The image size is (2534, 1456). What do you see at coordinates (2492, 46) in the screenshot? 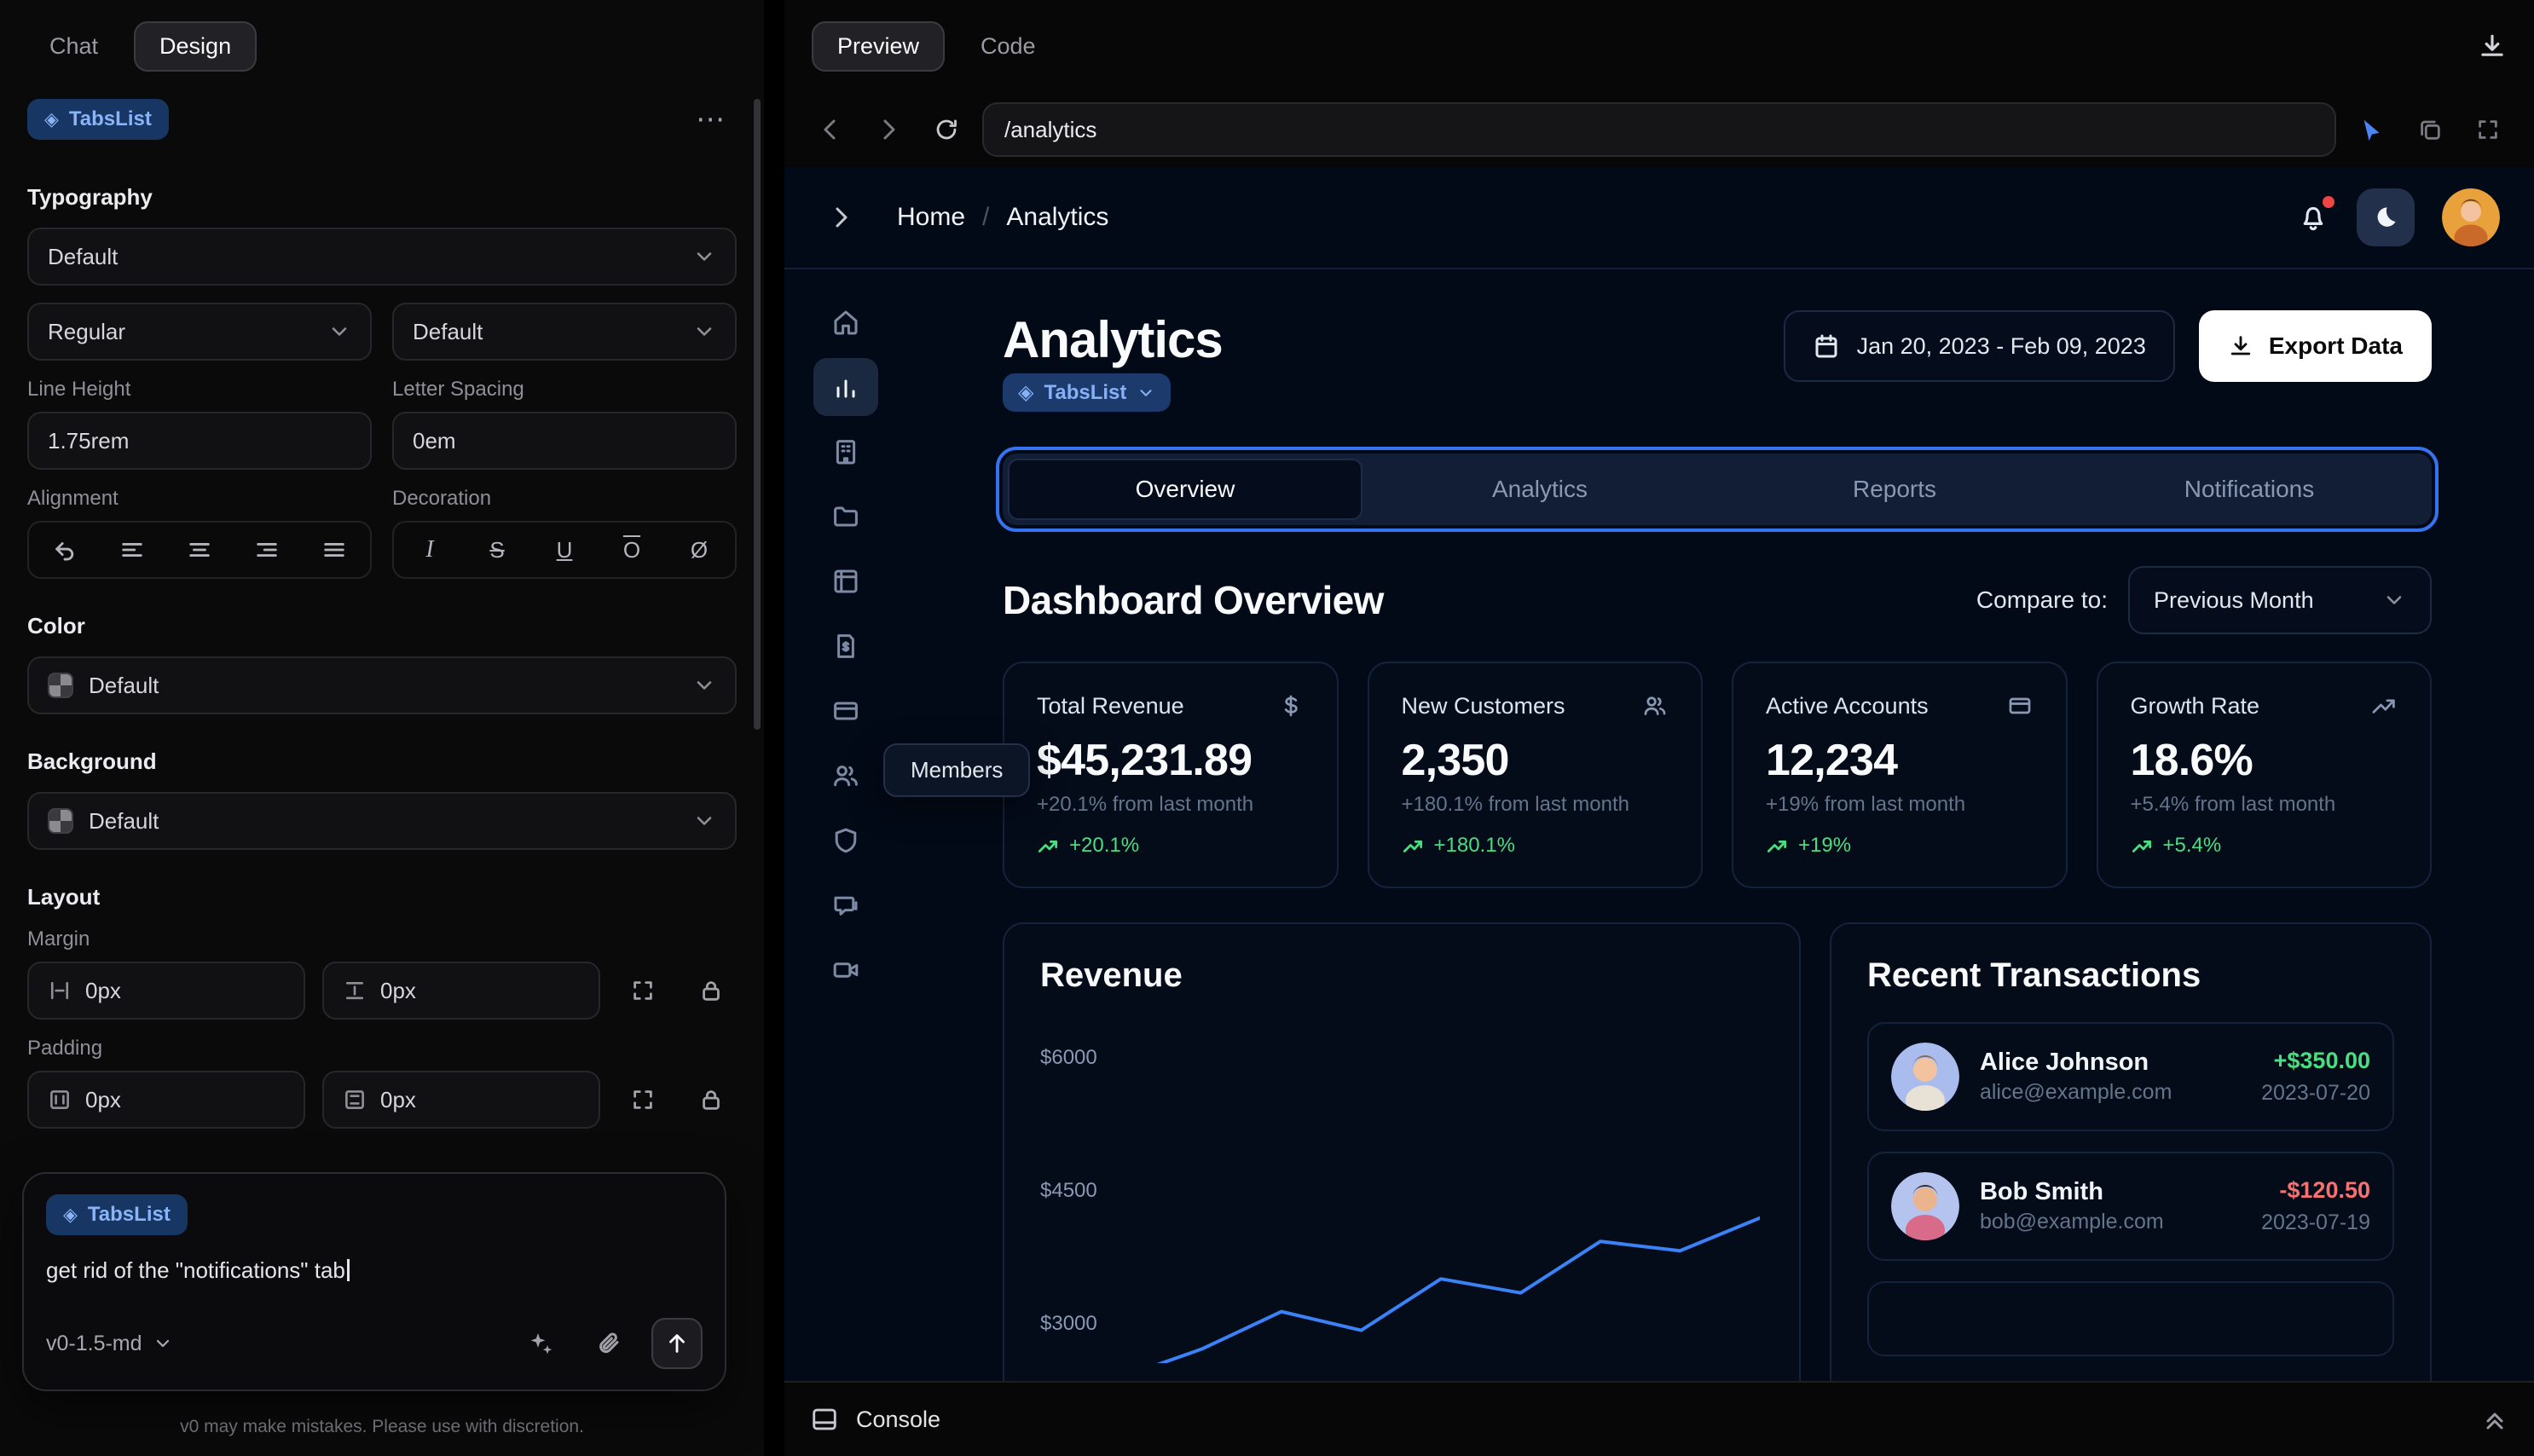
I see `download-button` at bounding box center [2492, 46].